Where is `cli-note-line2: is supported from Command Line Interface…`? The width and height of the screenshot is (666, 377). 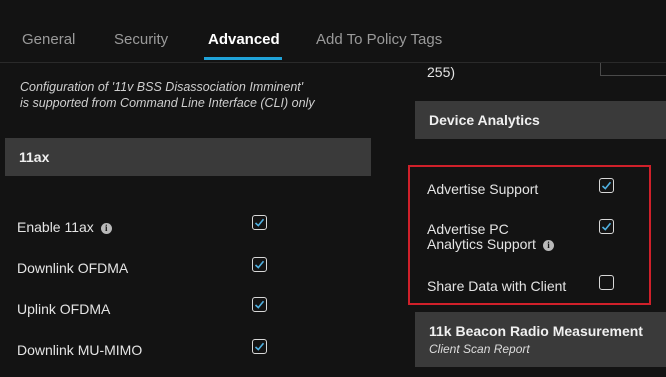 cli-note-line2: is supported from Command Line Interface… is located at coordinates (167, 103).